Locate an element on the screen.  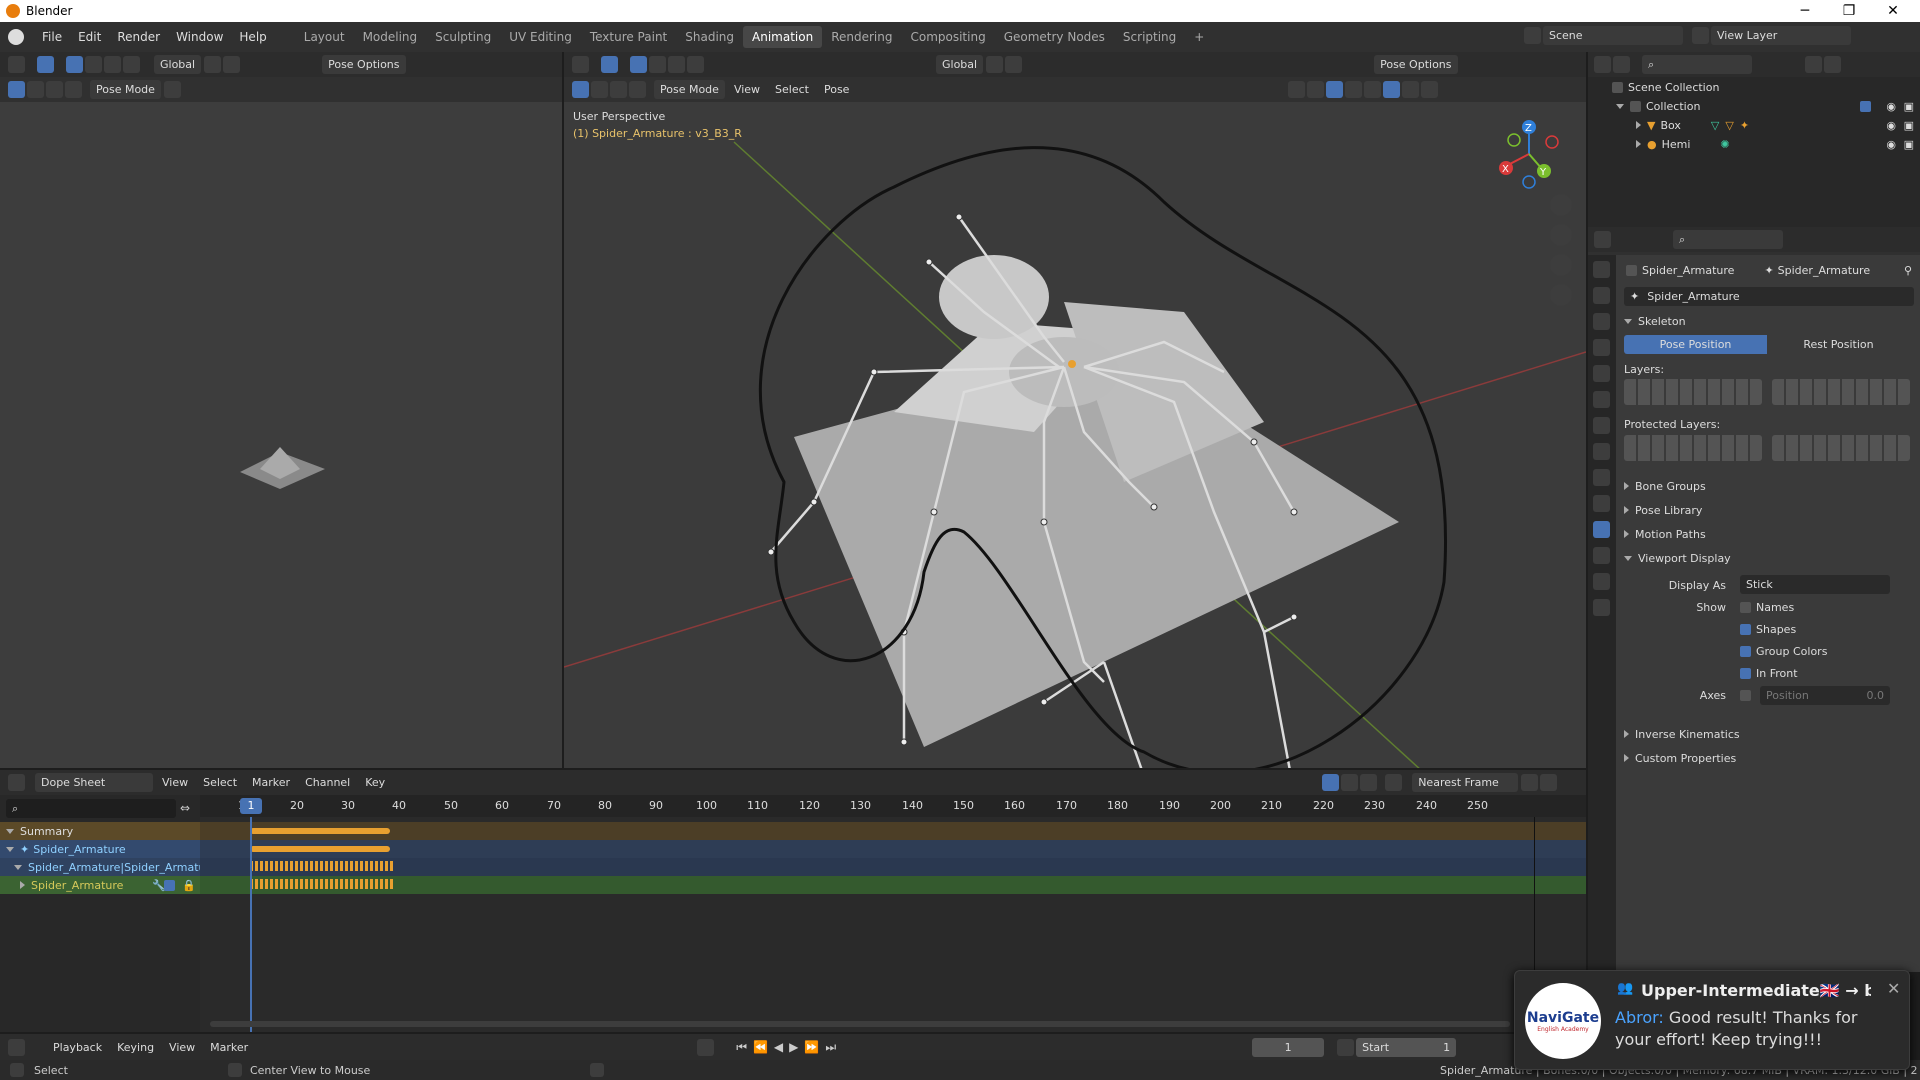
channel-object: ✦ Spider_Armature is located at coordinates (100, 849).